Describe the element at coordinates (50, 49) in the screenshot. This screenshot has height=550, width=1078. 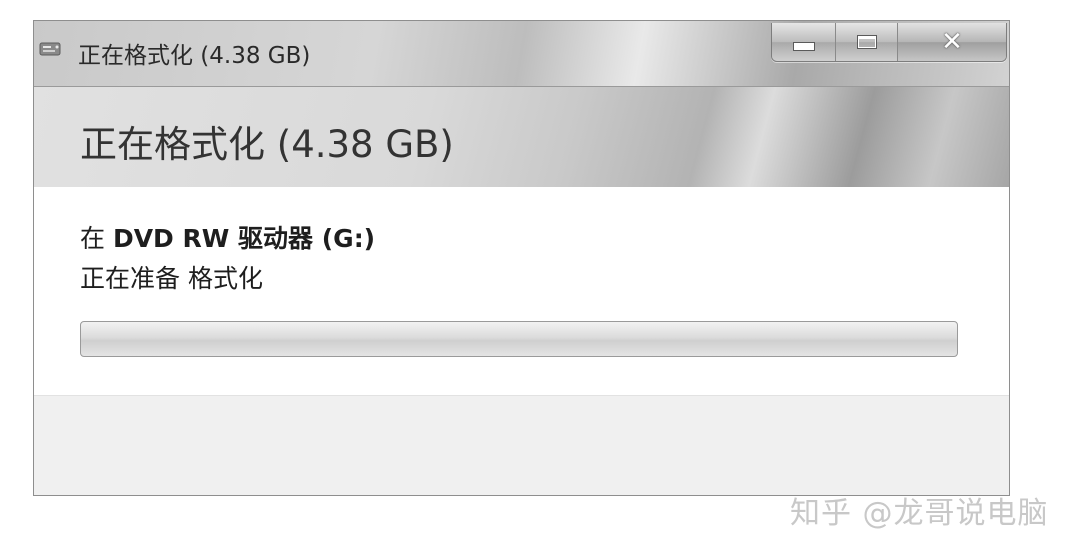
I see `drive-format-icon` at that location.